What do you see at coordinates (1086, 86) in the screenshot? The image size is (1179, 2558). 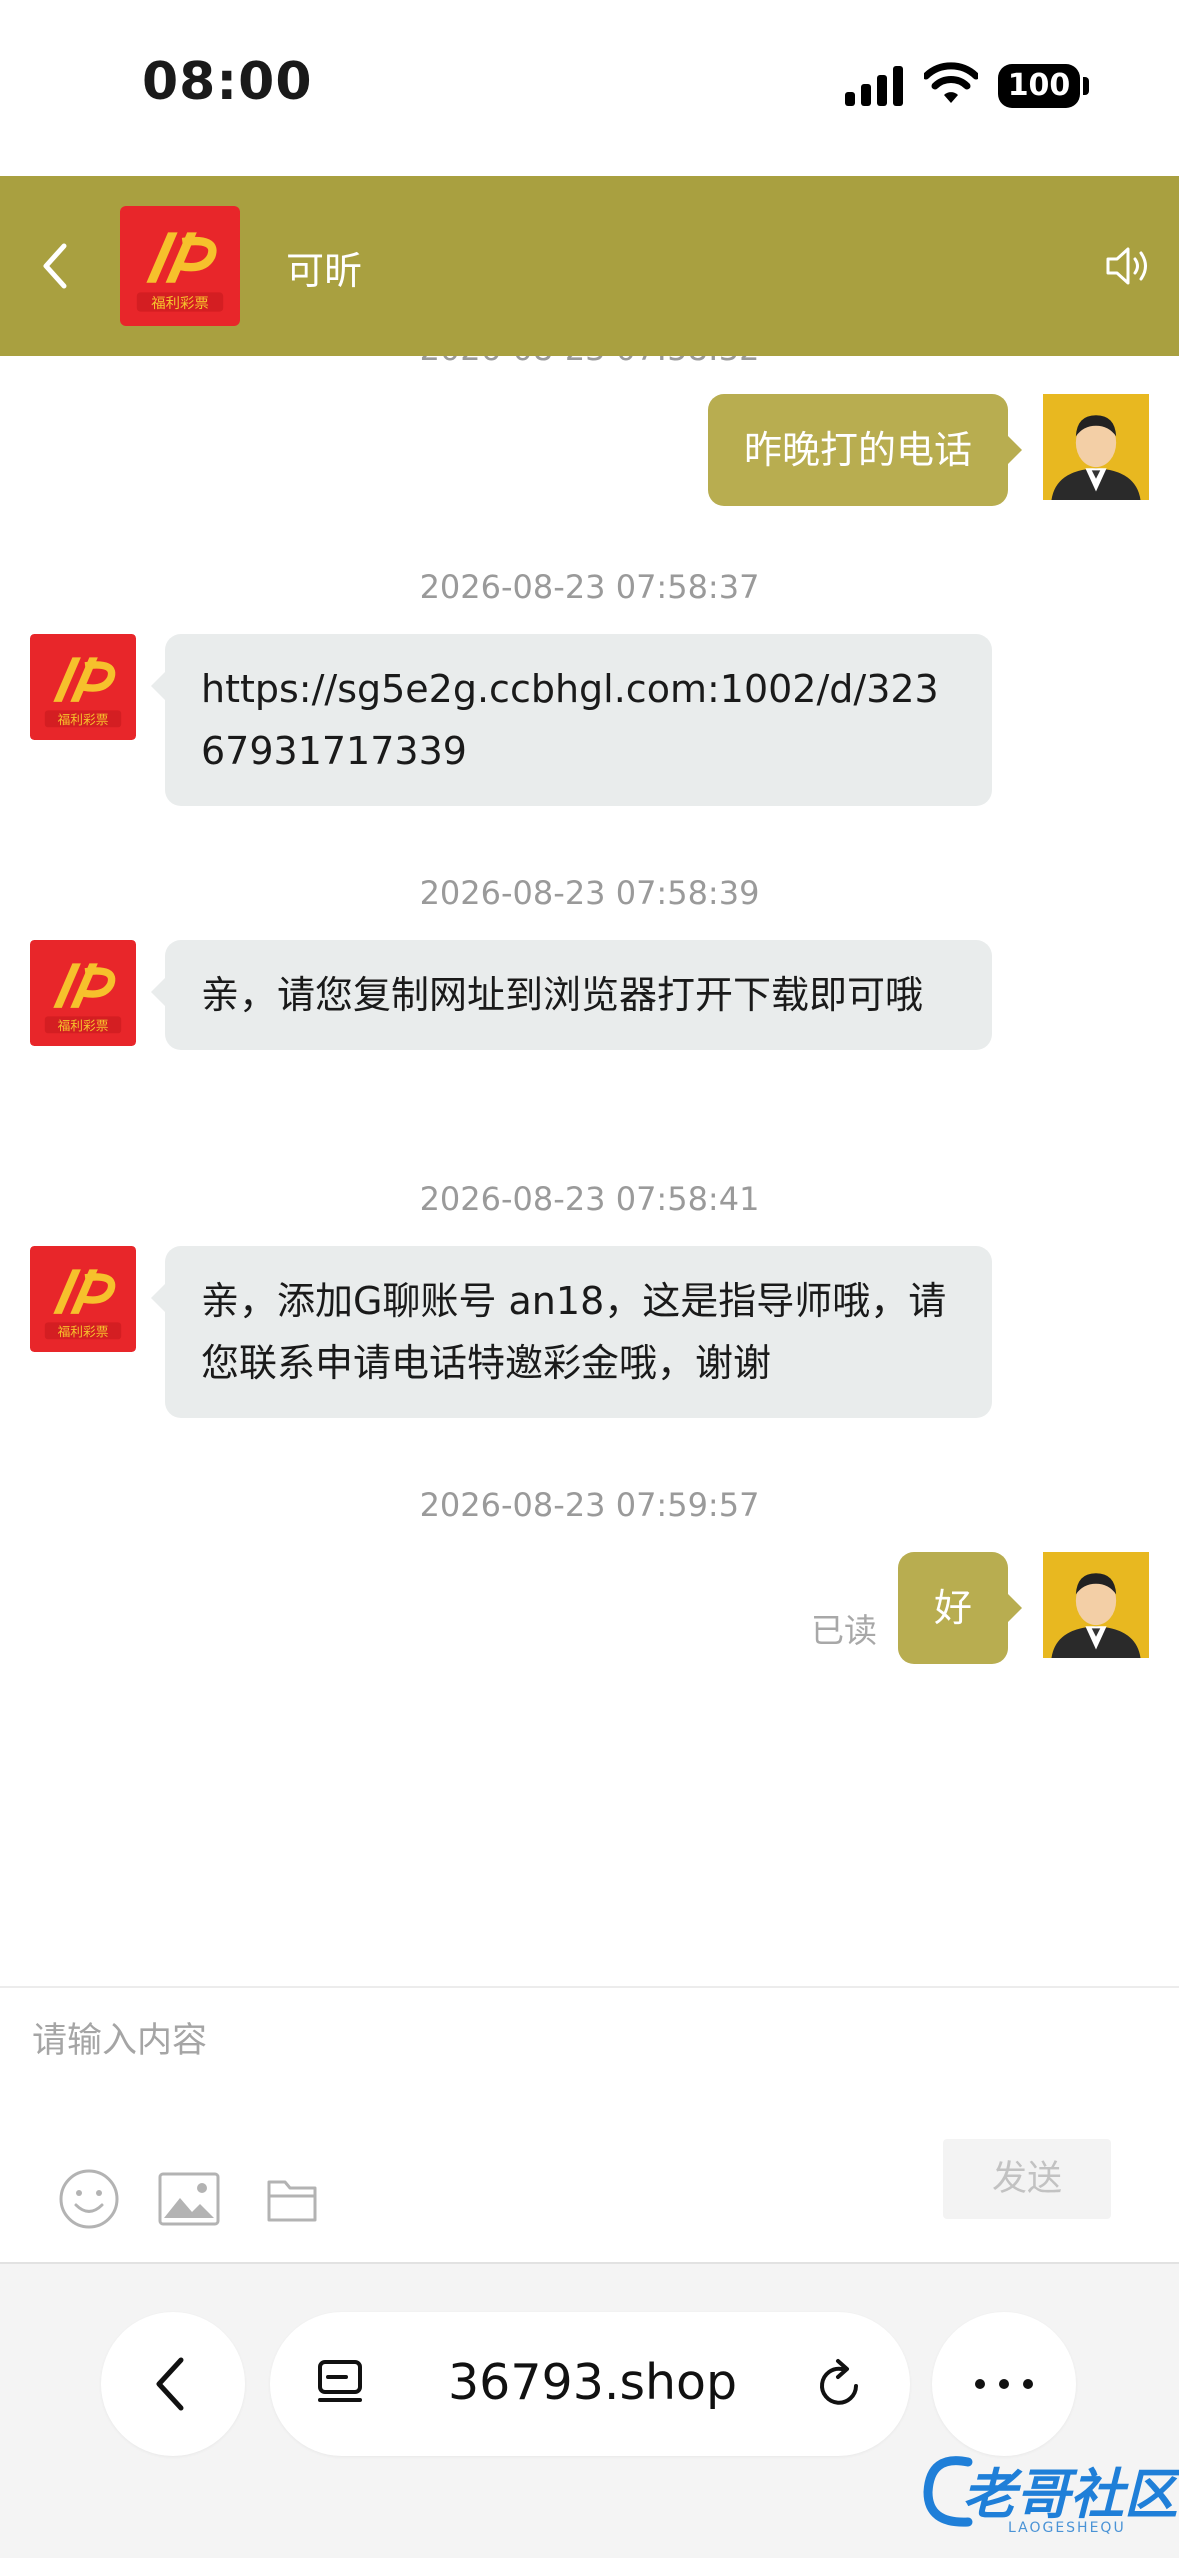 I see `battery-nub` at bounding box center [1086, 86].